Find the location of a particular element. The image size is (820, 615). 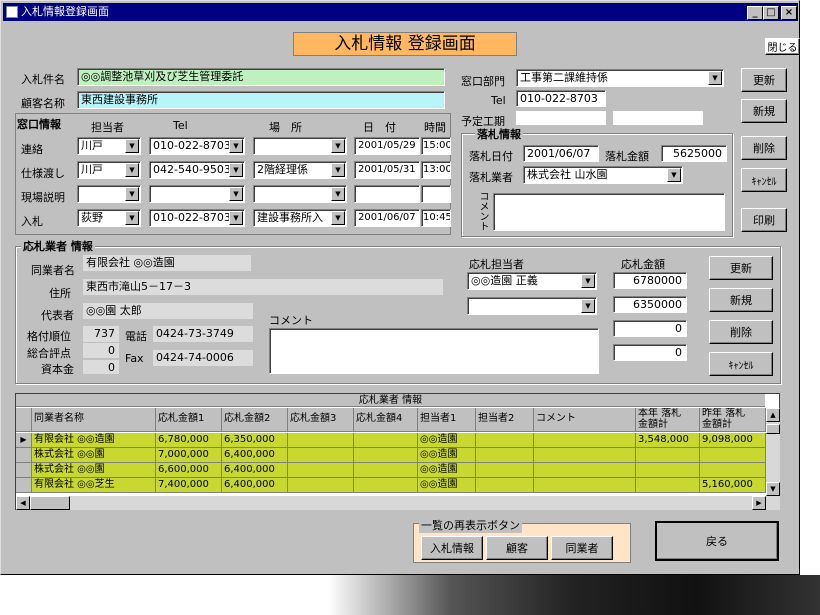

bidder-amount4-field: 0 is located at coordinates (650, 352).